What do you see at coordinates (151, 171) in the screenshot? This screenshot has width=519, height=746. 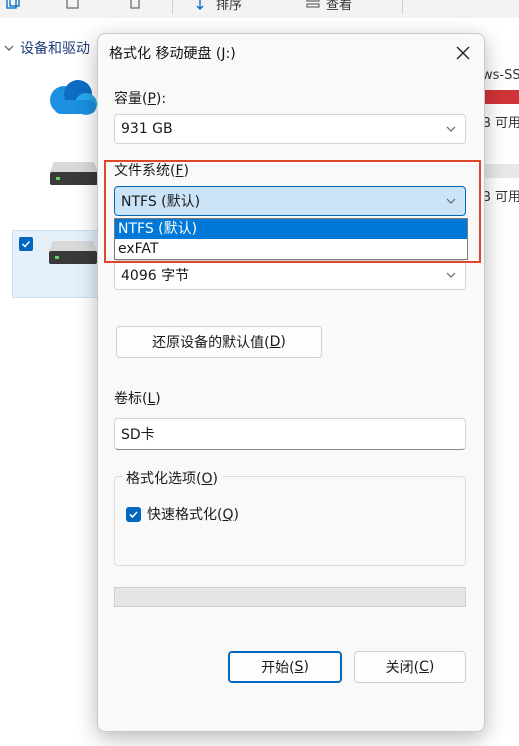 I see `filesystem-label: 文件系统(F)` at bounding box center [151, 171].